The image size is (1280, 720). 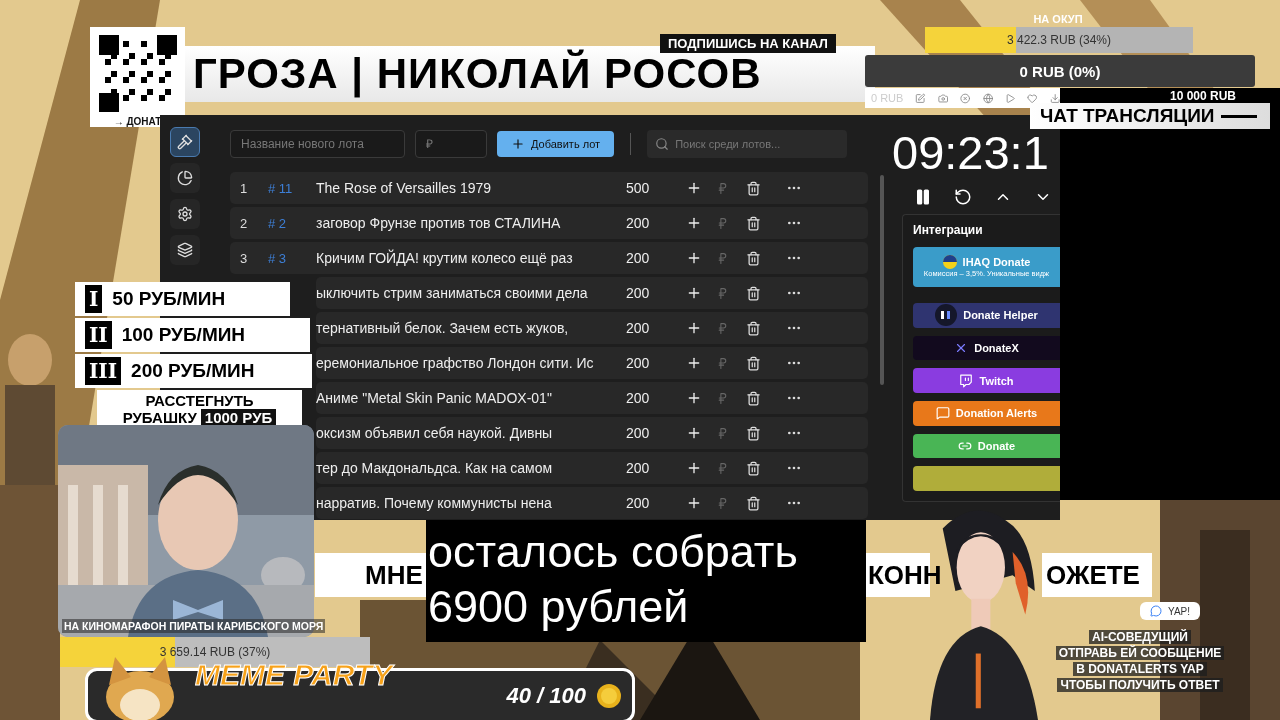 What do you see at coordinates (987, 98) in the screenshot?
I see `globe-icon` at bounding box center [987, 98].